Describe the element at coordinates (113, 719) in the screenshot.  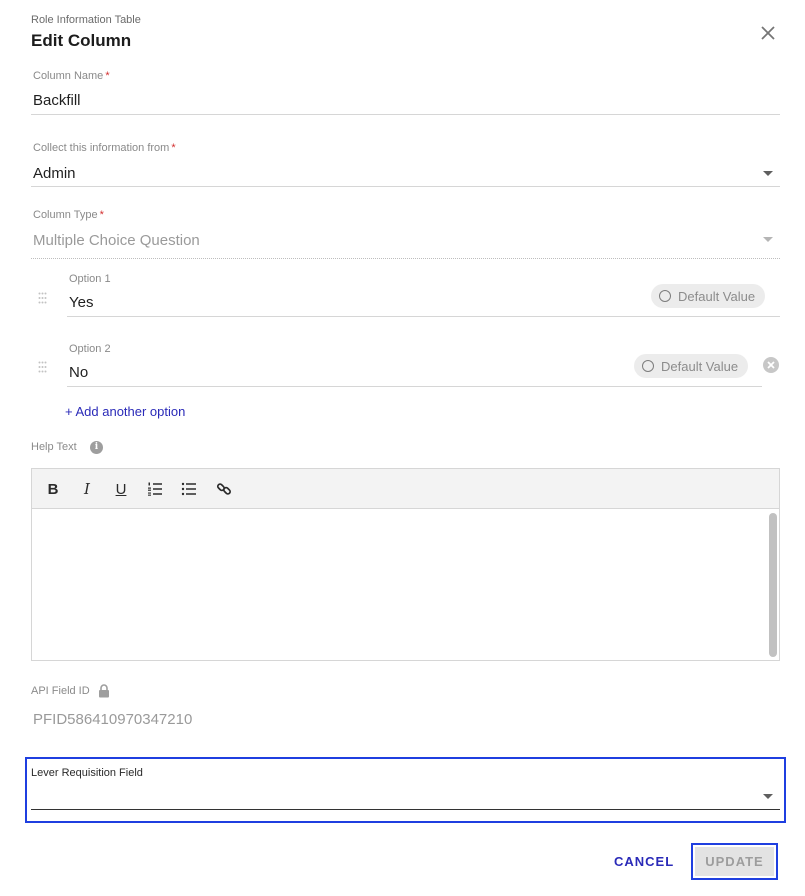
I see `api-field-id-value: PFID586410970347210` at that location.